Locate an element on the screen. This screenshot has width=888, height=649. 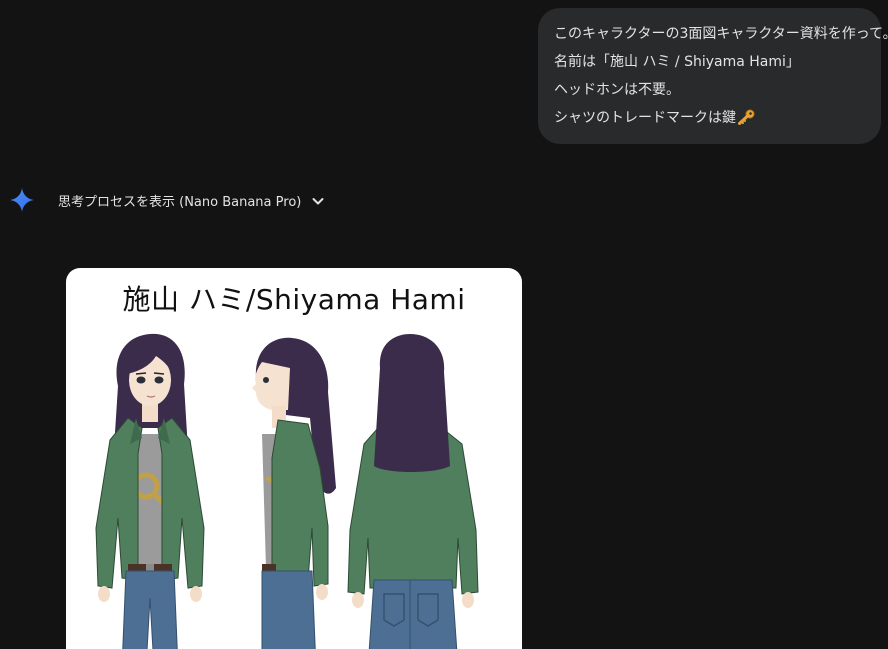
show-thinking-toggle: 思考プロセスを表示 (Nano Banana Pro) is located at coordinates (191, 200).